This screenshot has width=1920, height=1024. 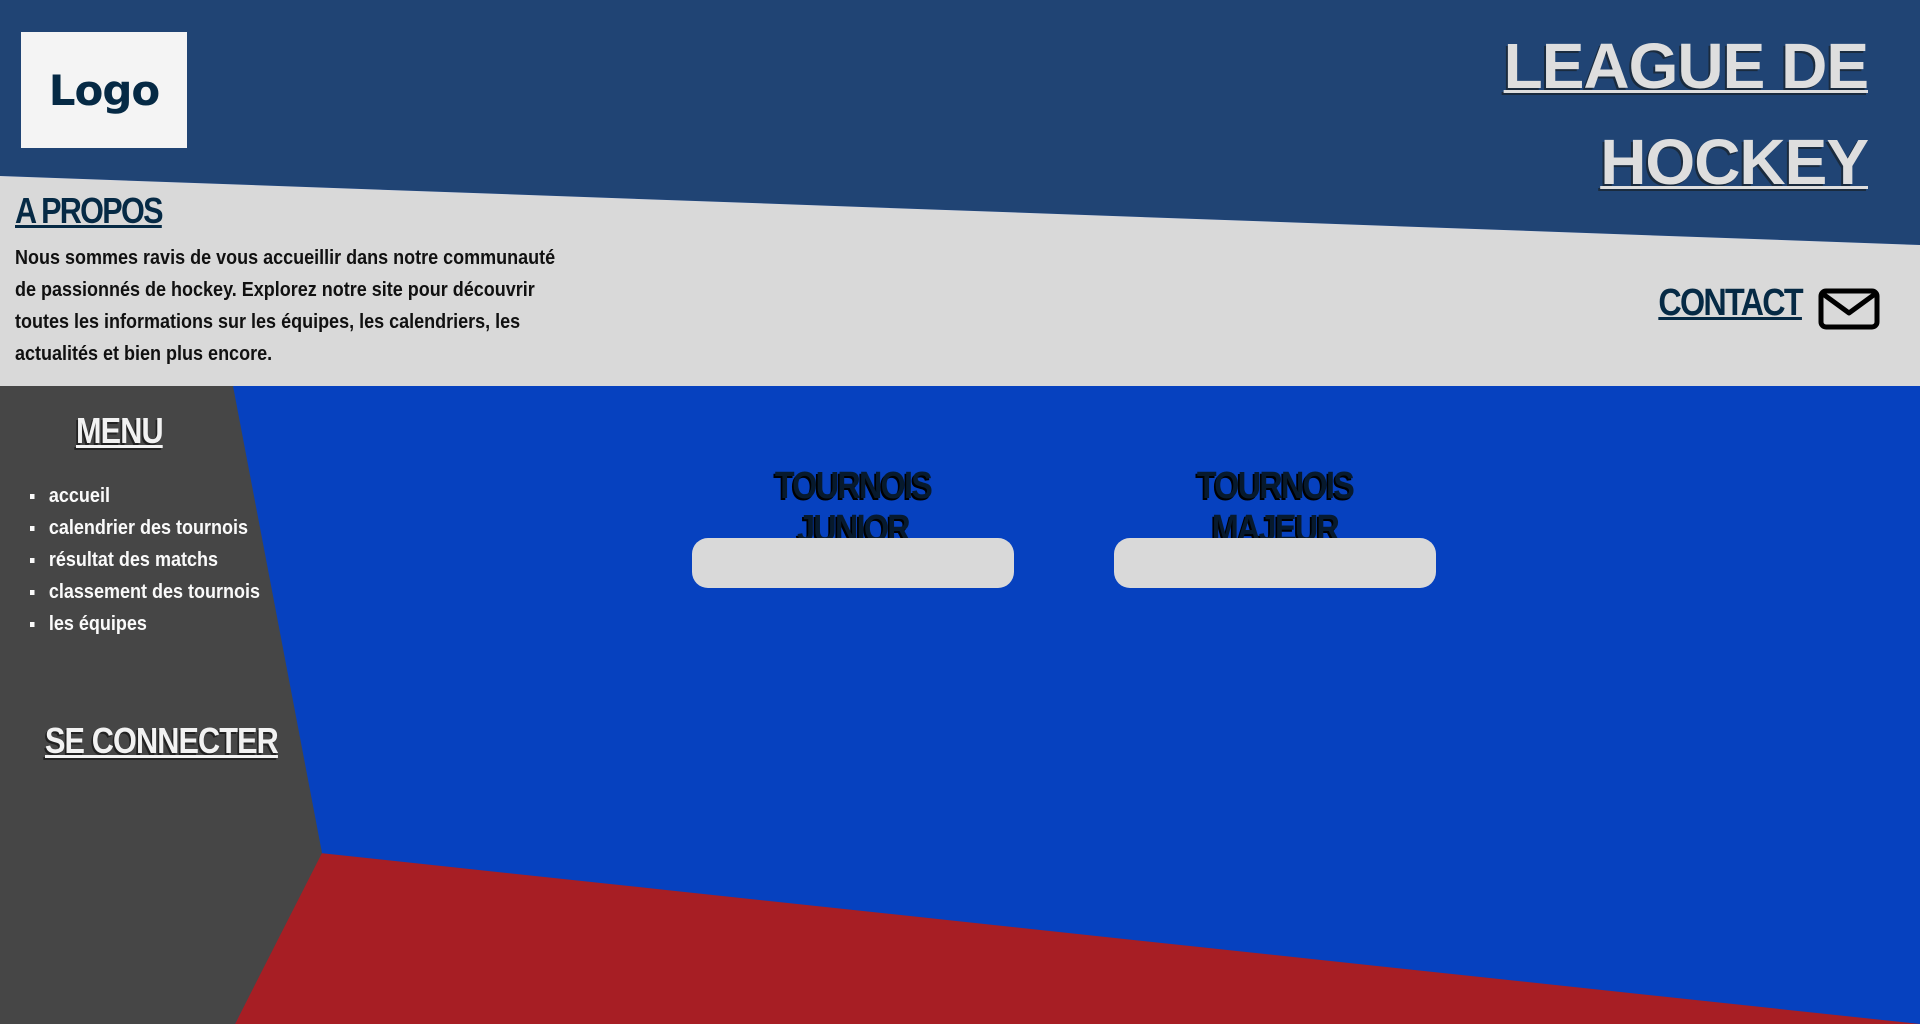 I want to click on sidebar-item-equipes: les équipes, so click(x=145, y=624).